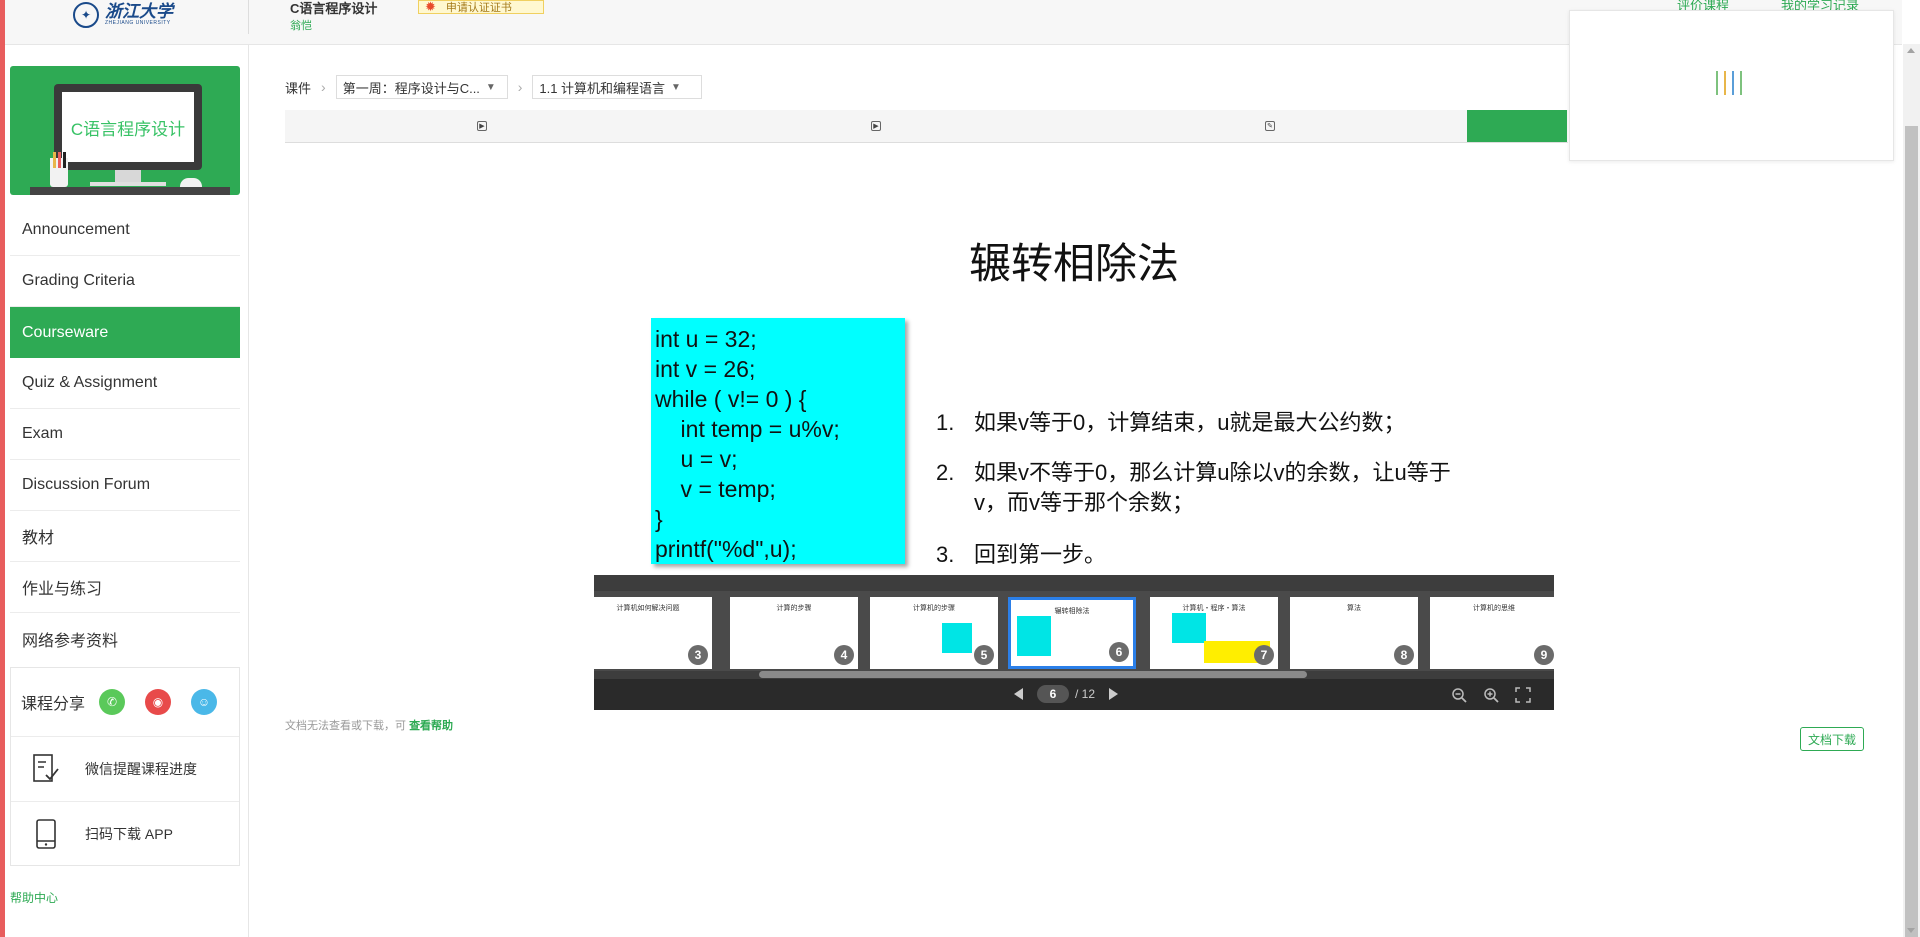 The image size is (1920, 937). I want to click on step-item: 2. 如果v不等于0，那么计算u除以v的余数，让u等于v，而v等于那个余数；, so click(1206, 488).